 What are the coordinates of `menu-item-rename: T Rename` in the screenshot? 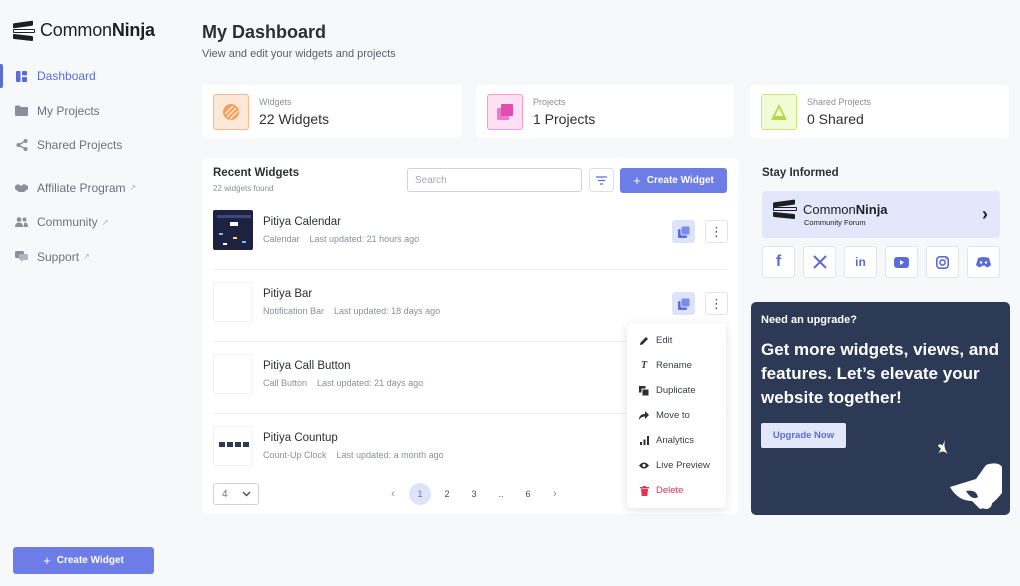 It's located at (665, 365).